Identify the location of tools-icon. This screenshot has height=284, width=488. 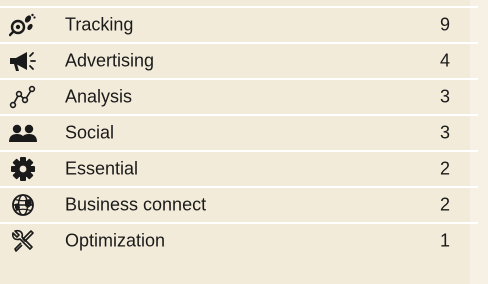
(23, 241).